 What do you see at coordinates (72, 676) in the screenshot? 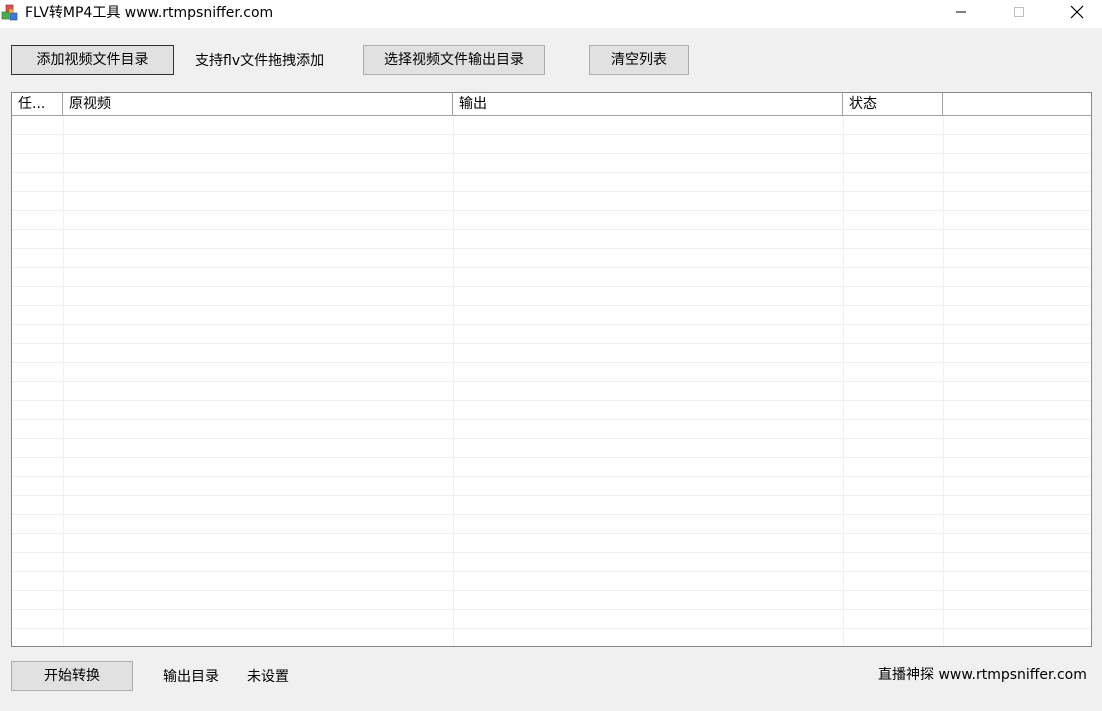
I see `start-convert-button: 开始转换` at bounding box center [72, 676].